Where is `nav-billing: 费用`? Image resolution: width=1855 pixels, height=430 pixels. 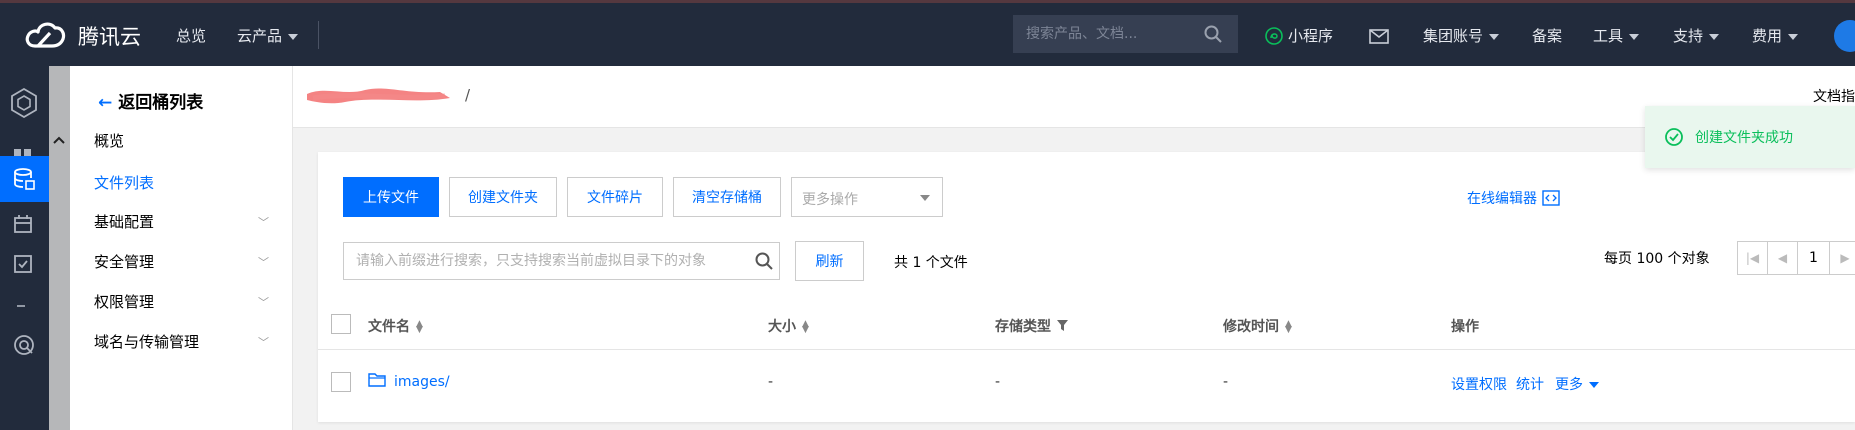
nav-billing: 费用 is located at coordinates (1775, 35).